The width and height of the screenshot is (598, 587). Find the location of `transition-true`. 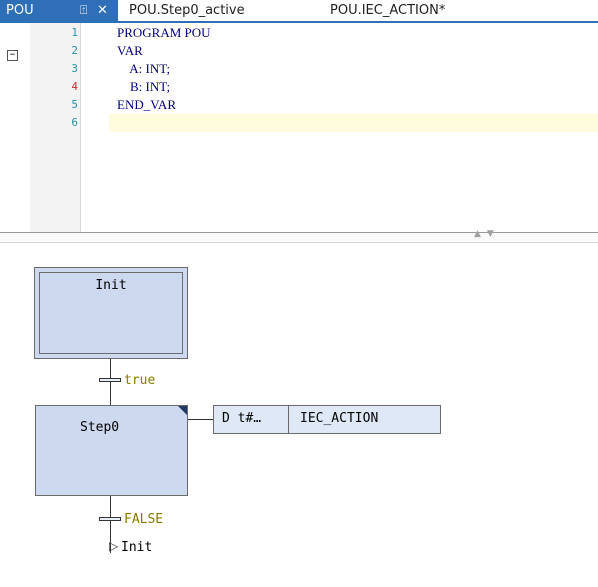

transition-true is located at coordinates (110, 380).